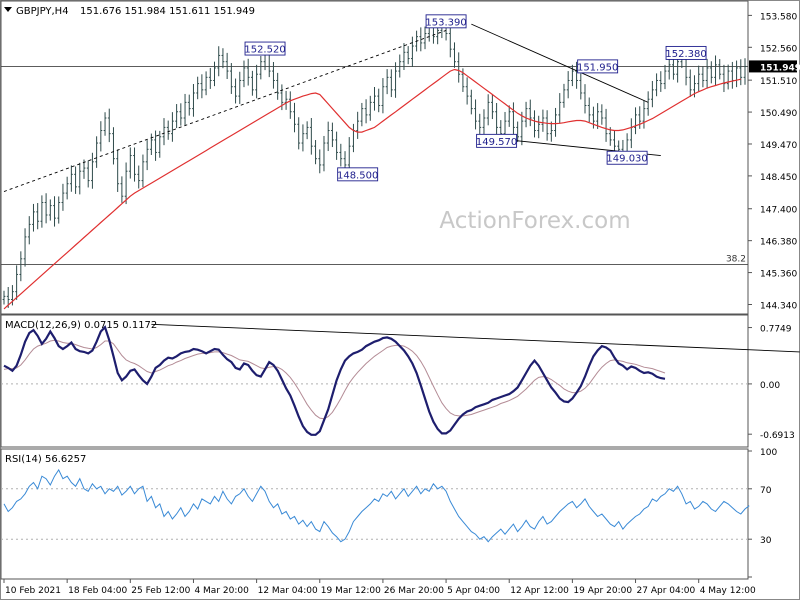 The width and height of the screenshot is (800, 604). What do you see at coordinates (770, 386) in the screenshot?
I see `macd-axis-label: 0.00` at bounding box center [770, 386].